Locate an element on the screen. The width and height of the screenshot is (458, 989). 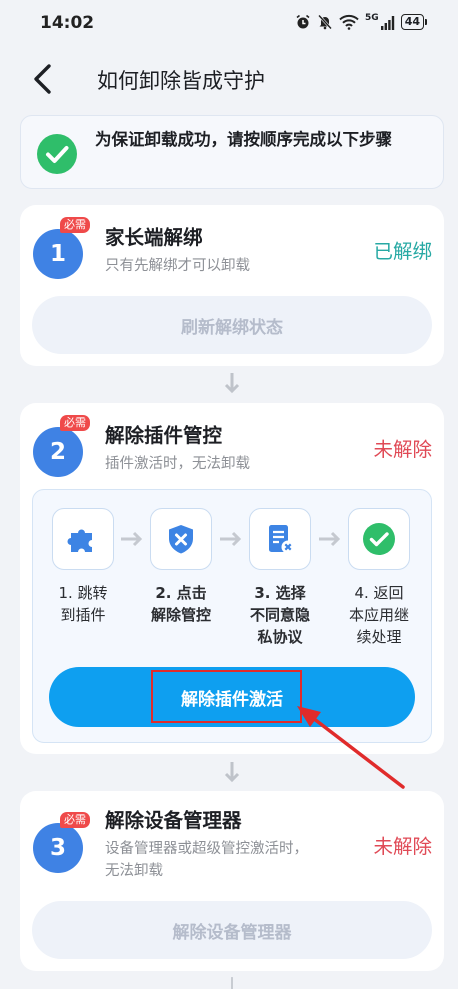
step-description: 只有先解绑才可以卸载 is located at coordinates (177, 266).